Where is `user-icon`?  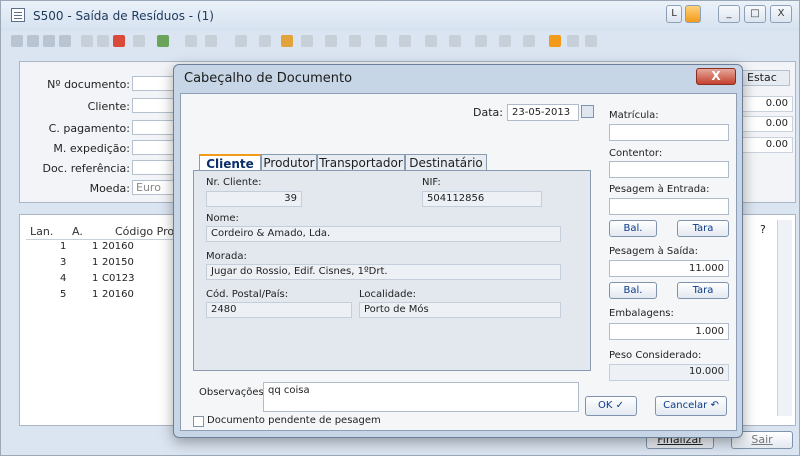 user-icon is located at coordinates (287, 41).